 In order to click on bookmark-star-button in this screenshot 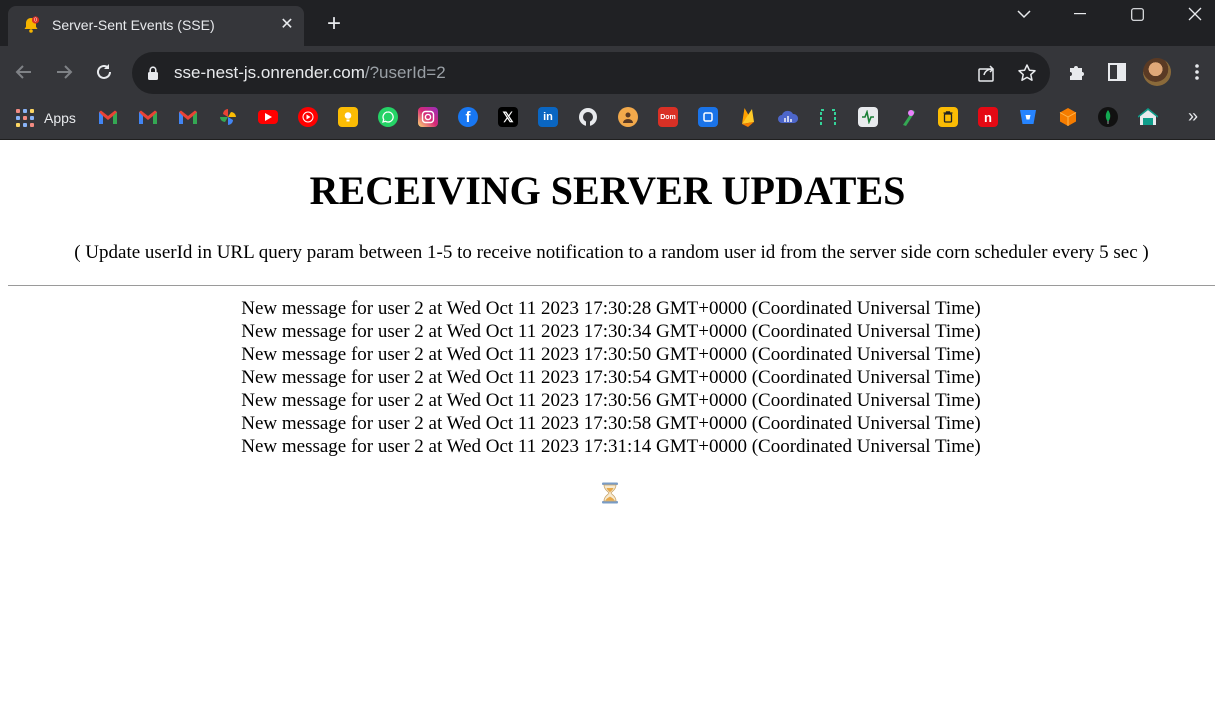, I will do `click(1027, 73)`.